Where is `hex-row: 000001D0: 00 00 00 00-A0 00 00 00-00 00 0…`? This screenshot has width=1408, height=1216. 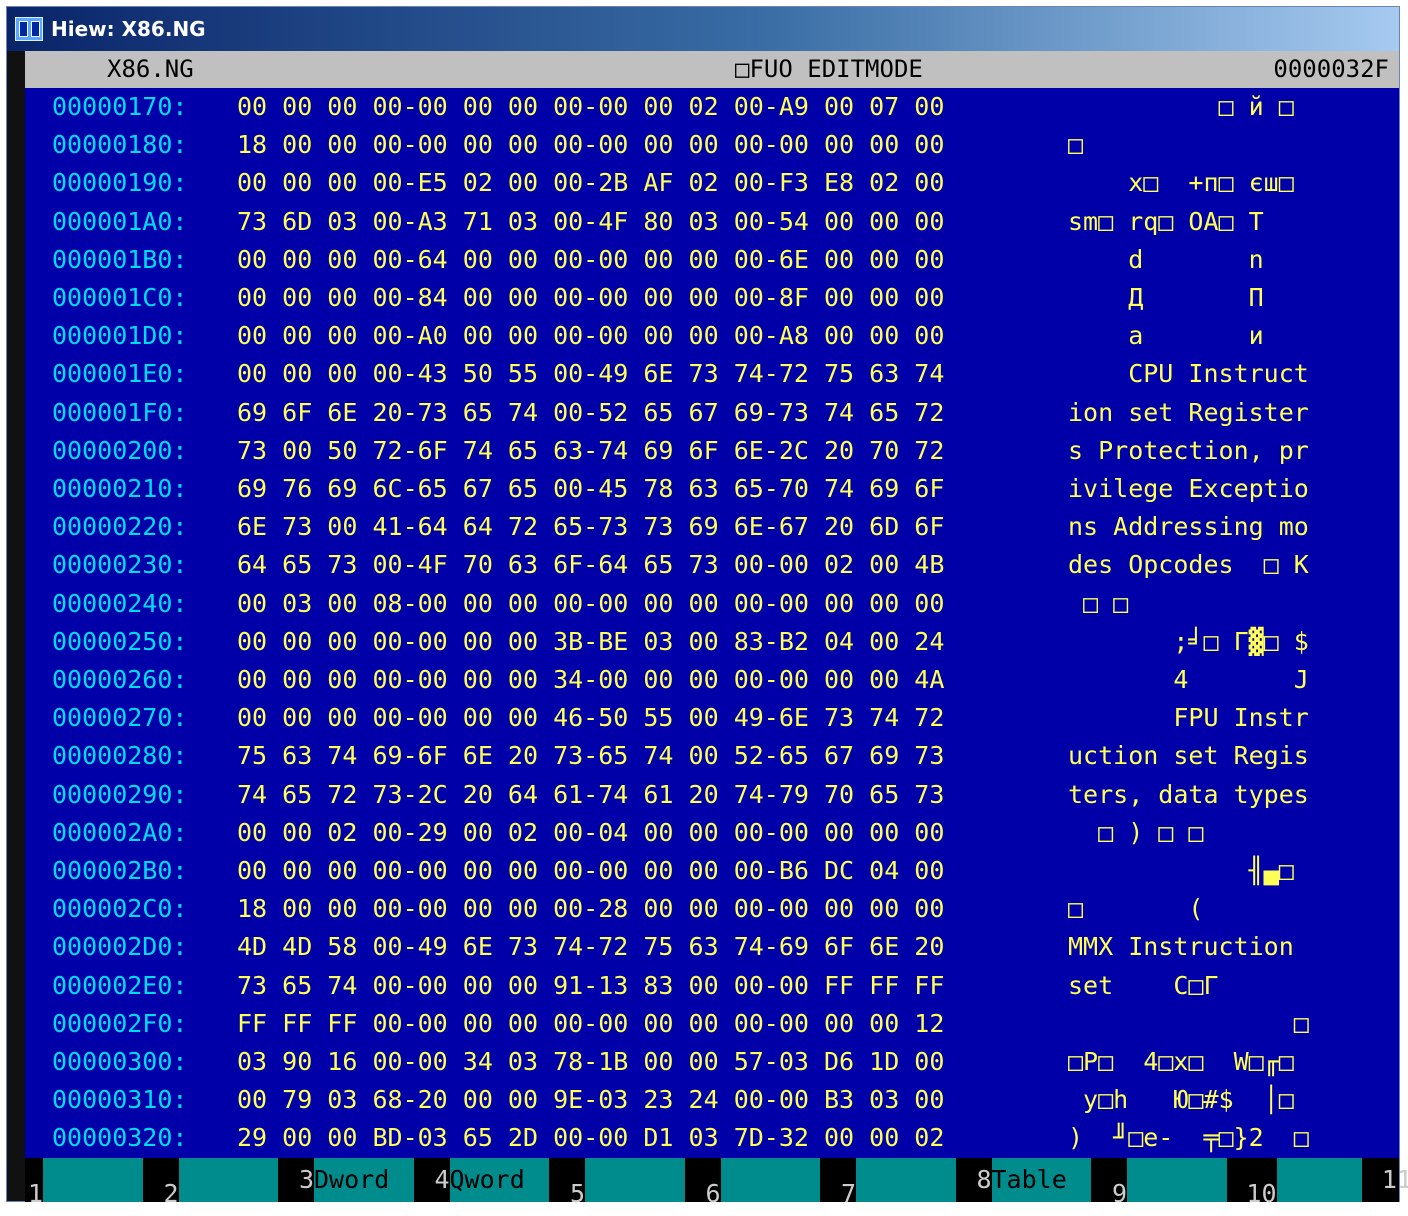
hex-row: 000001D0: 00 00 00 00-A0 00 00 00-00 00 0… is located at coordinates (712, 336).